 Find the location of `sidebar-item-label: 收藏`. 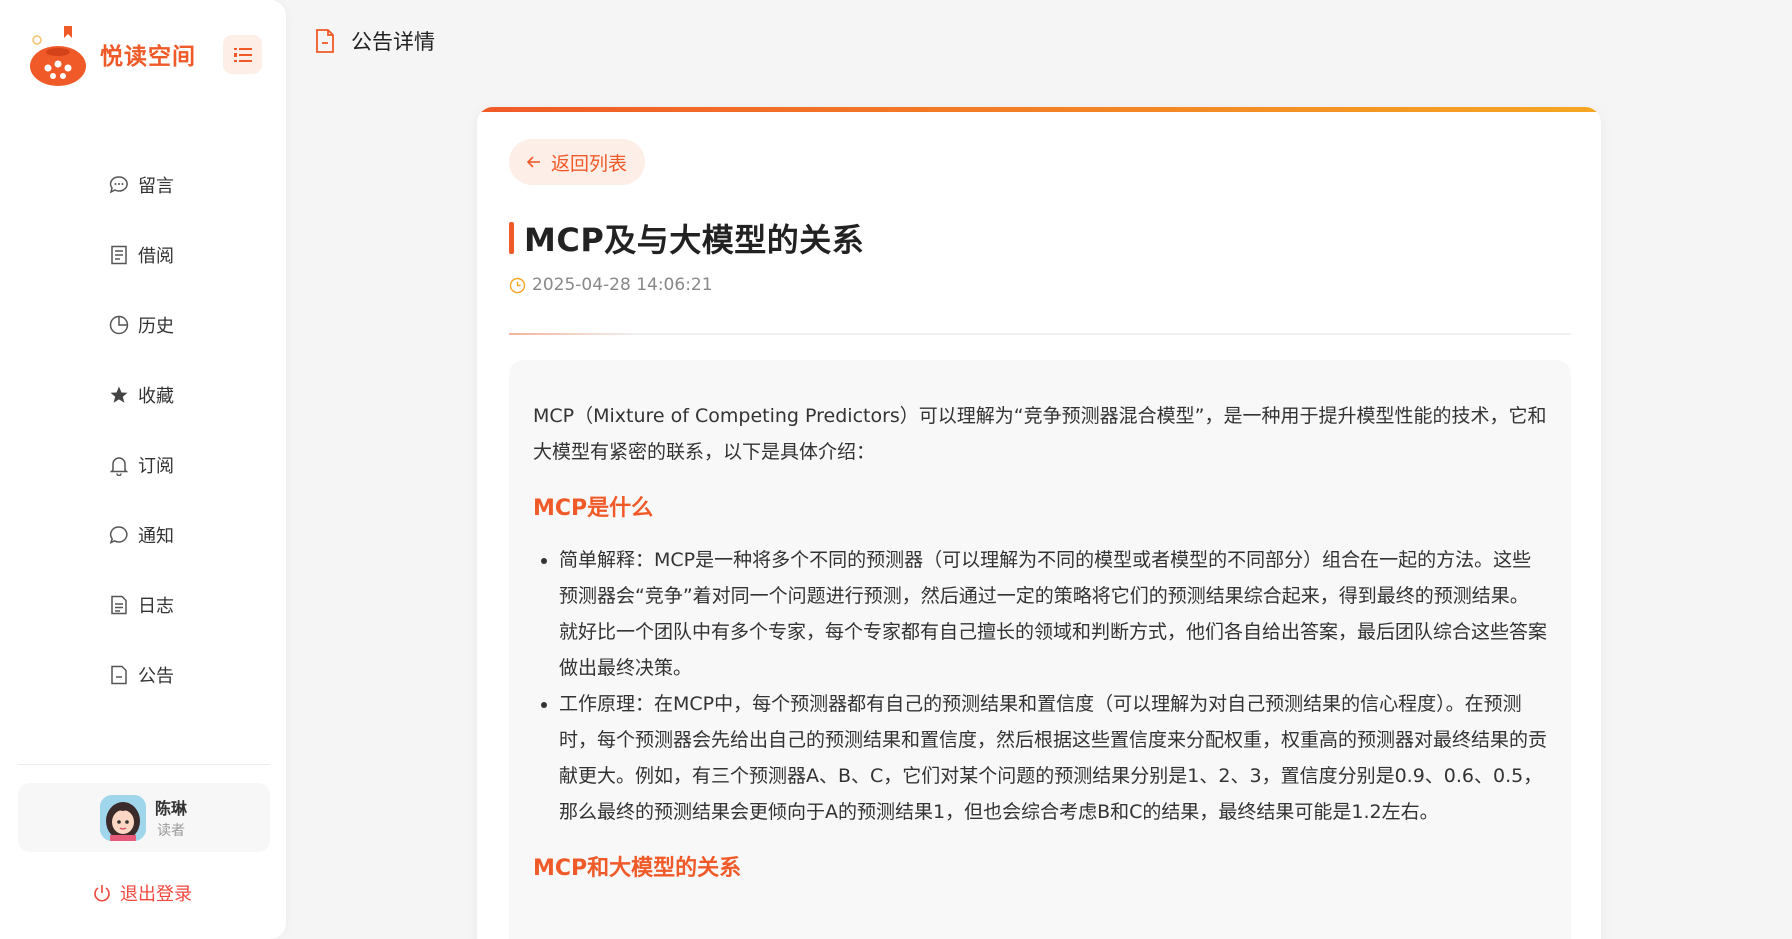

sidebar-item-label: 收藏 is located at coordinates (156, 396).